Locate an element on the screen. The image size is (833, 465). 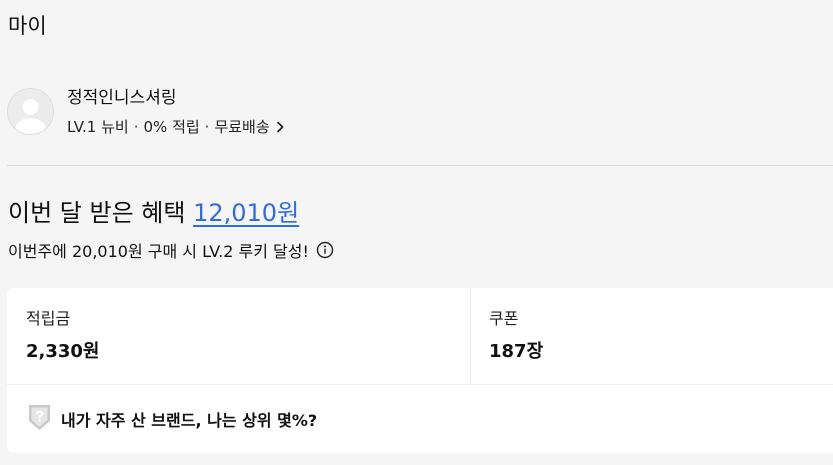
profile-text: 정적인니스셔링 LV.1 뉴비 · 0% 적립 · 무료배송 is located at coordinates (175, 112).